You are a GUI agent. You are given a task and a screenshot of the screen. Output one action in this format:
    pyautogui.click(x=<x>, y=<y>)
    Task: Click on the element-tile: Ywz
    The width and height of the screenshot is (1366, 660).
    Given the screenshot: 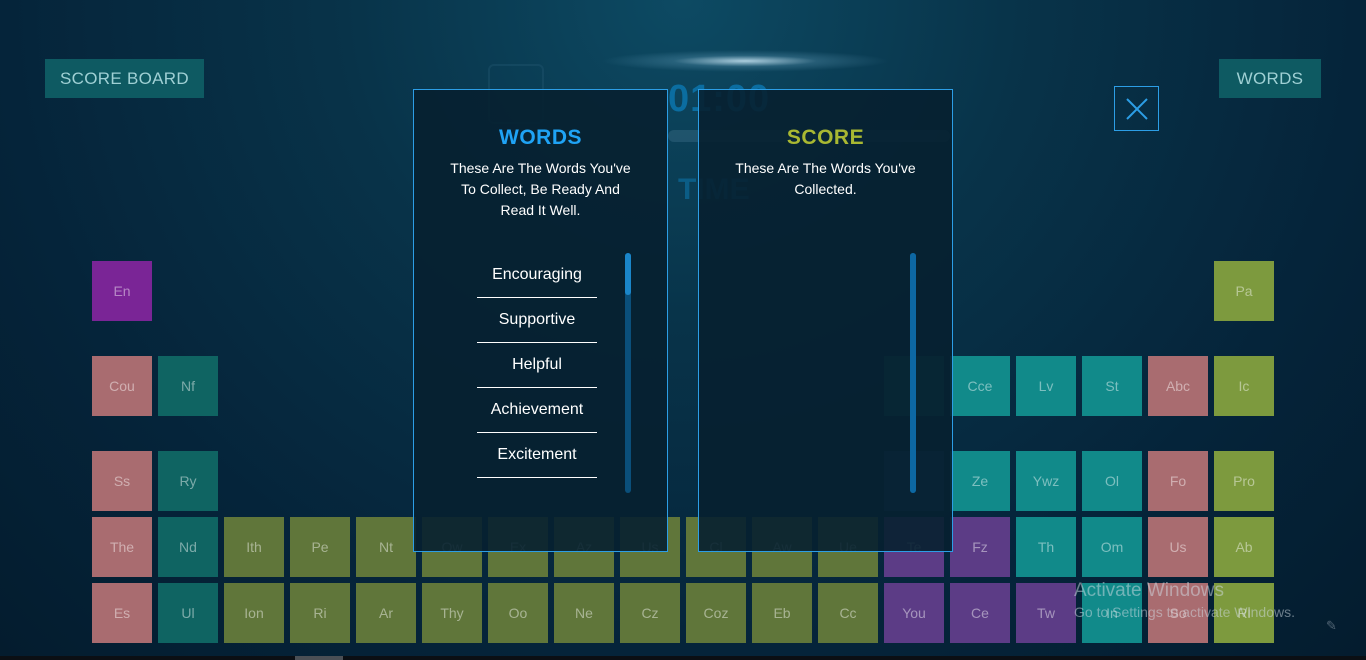 What is the action you would take?
    pyautogui.click(x=1046, y=481)
    